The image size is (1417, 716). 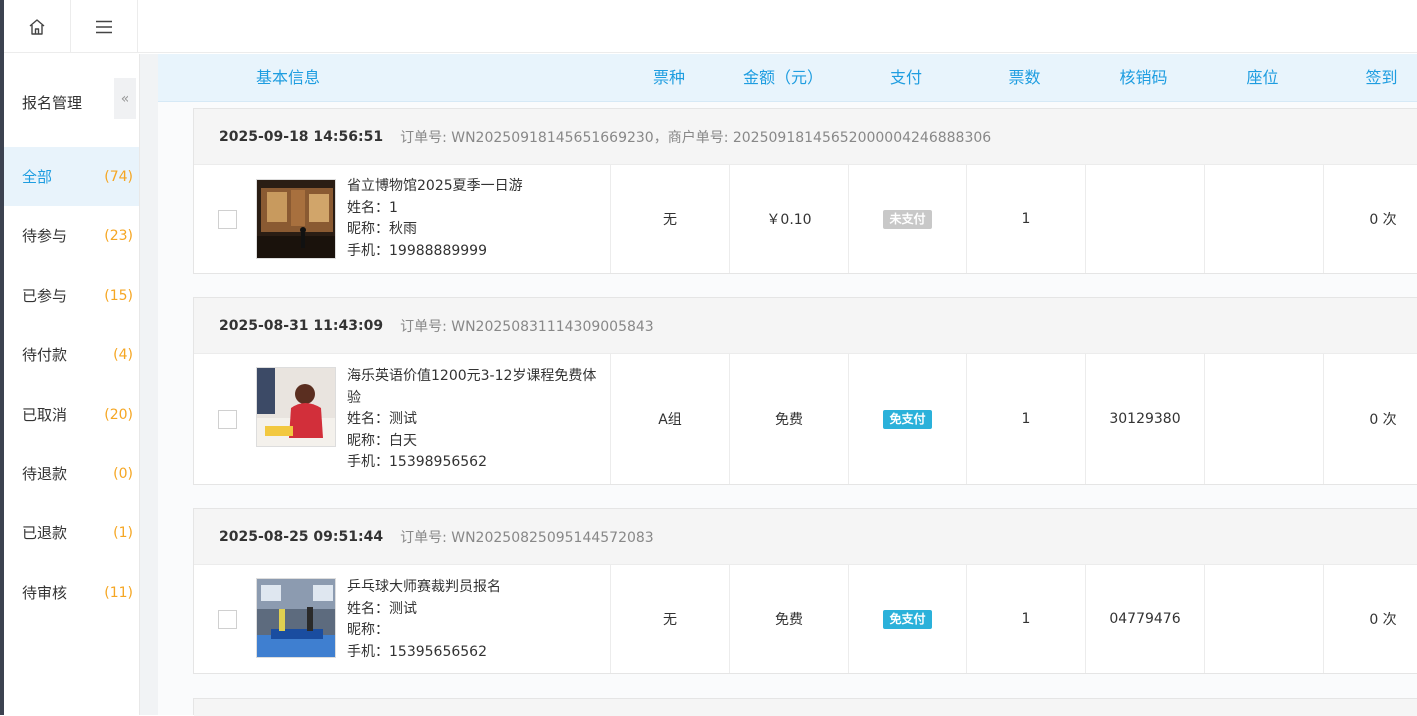 What do you see at coordinates (52, 103) in the screenshot?
I see `sidebar-title: 报名管理` at bounding box center [52, 103].